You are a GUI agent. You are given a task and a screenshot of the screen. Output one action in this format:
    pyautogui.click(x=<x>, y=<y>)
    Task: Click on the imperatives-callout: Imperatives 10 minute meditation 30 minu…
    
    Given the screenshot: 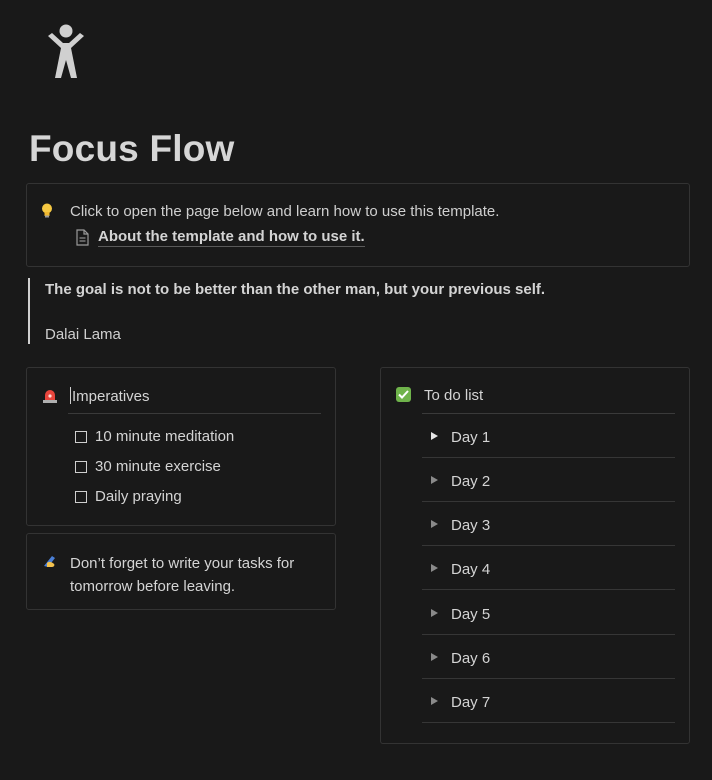 What is the action you would take?
    pyautogui.click(x=181, y=446)
    